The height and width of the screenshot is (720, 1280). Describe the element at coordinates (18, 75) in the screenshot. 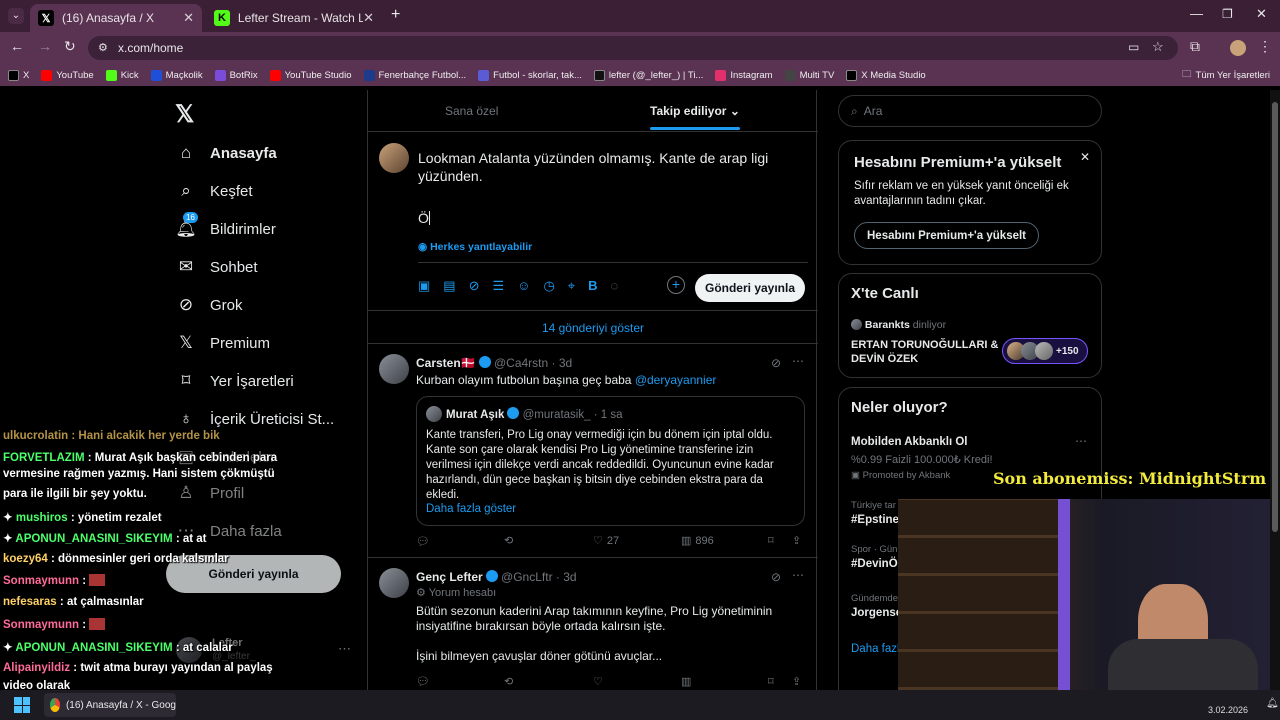

I see `bookmark-x: X` at that location.